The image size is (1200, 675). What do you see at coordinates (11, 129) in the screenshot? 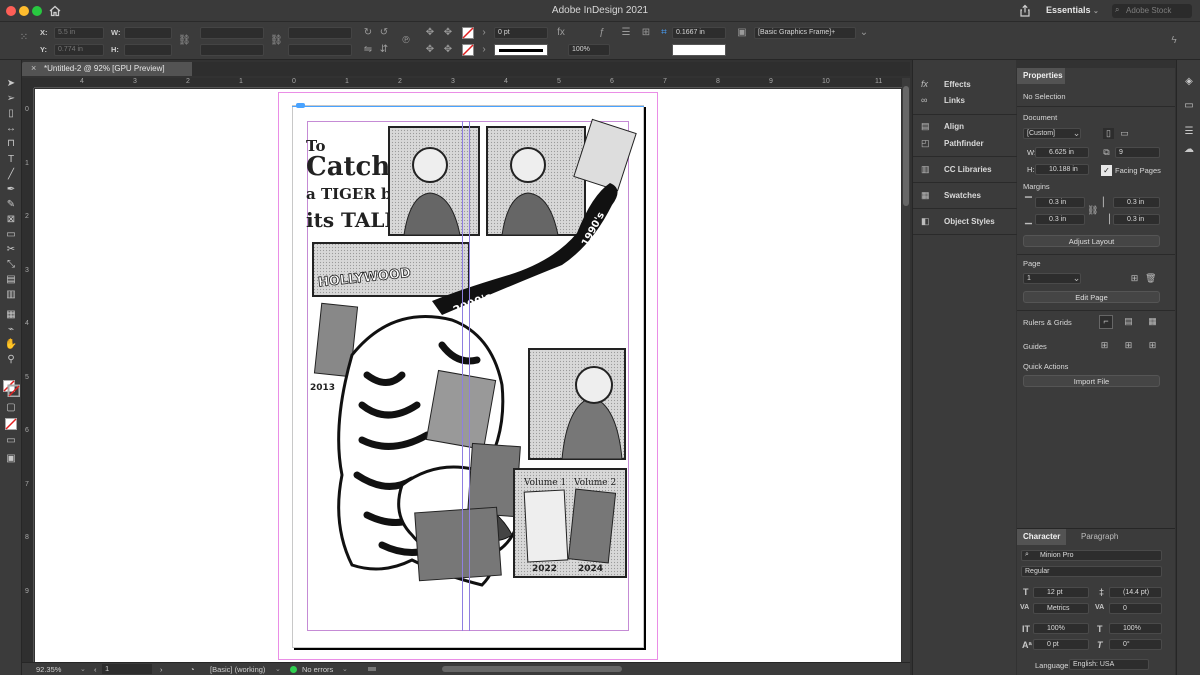
I see `gap-tool-icon: ↔` at bounding box center [11, 129].